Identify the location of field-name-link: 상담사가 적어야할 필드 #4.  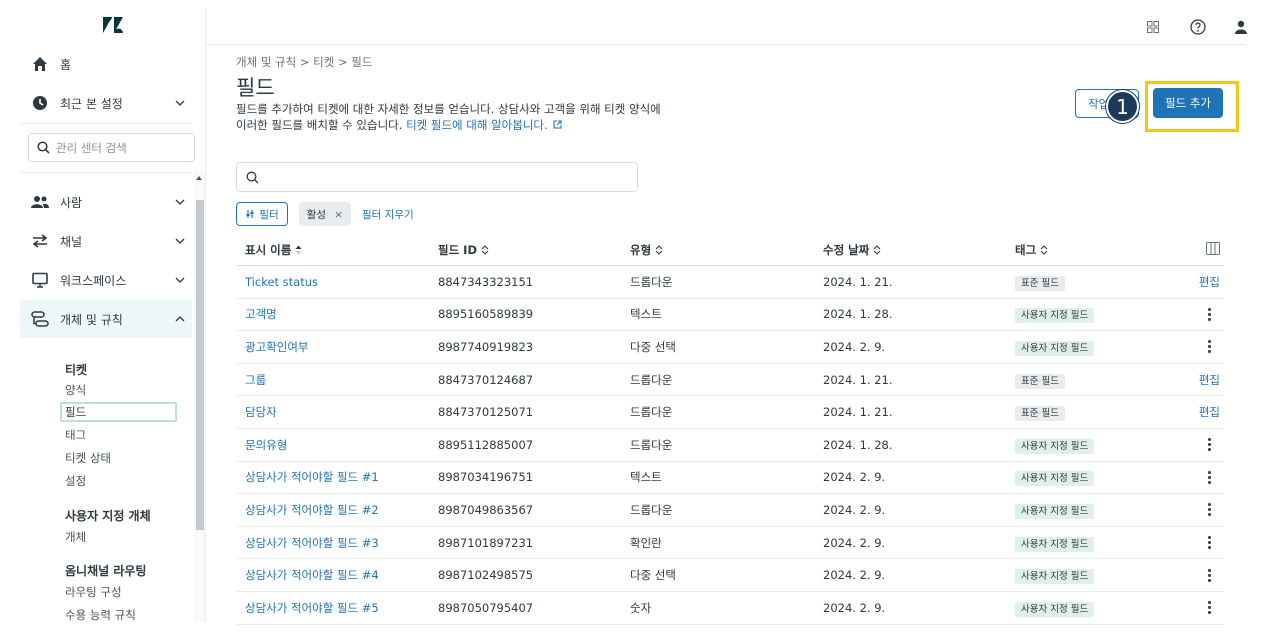
(312, 575).